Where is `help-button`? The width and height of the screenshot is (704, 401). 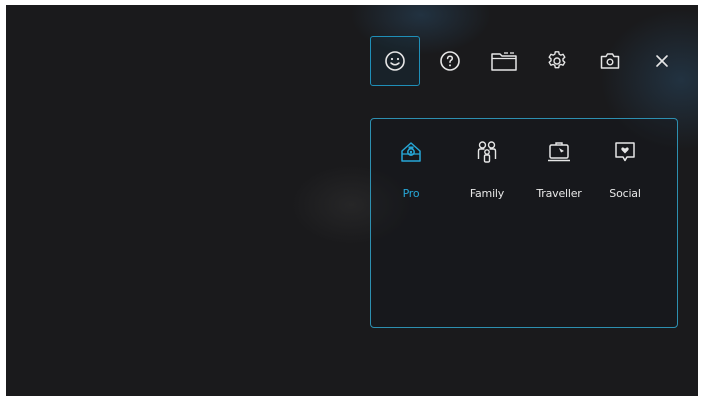 help-button is located at coordinates (450, 61).